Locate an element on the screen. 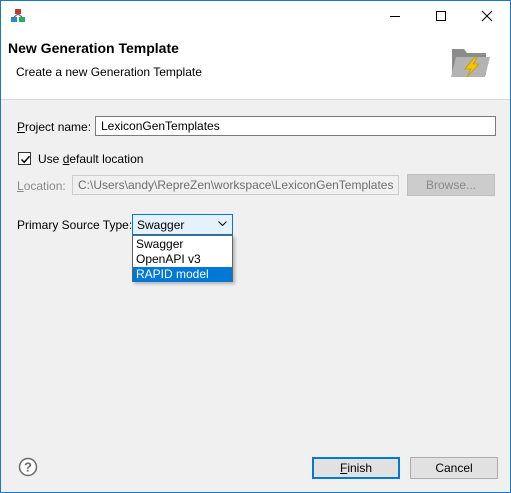 The image size is (511, 493). maximize-icon is located at coordinates (441, 16).